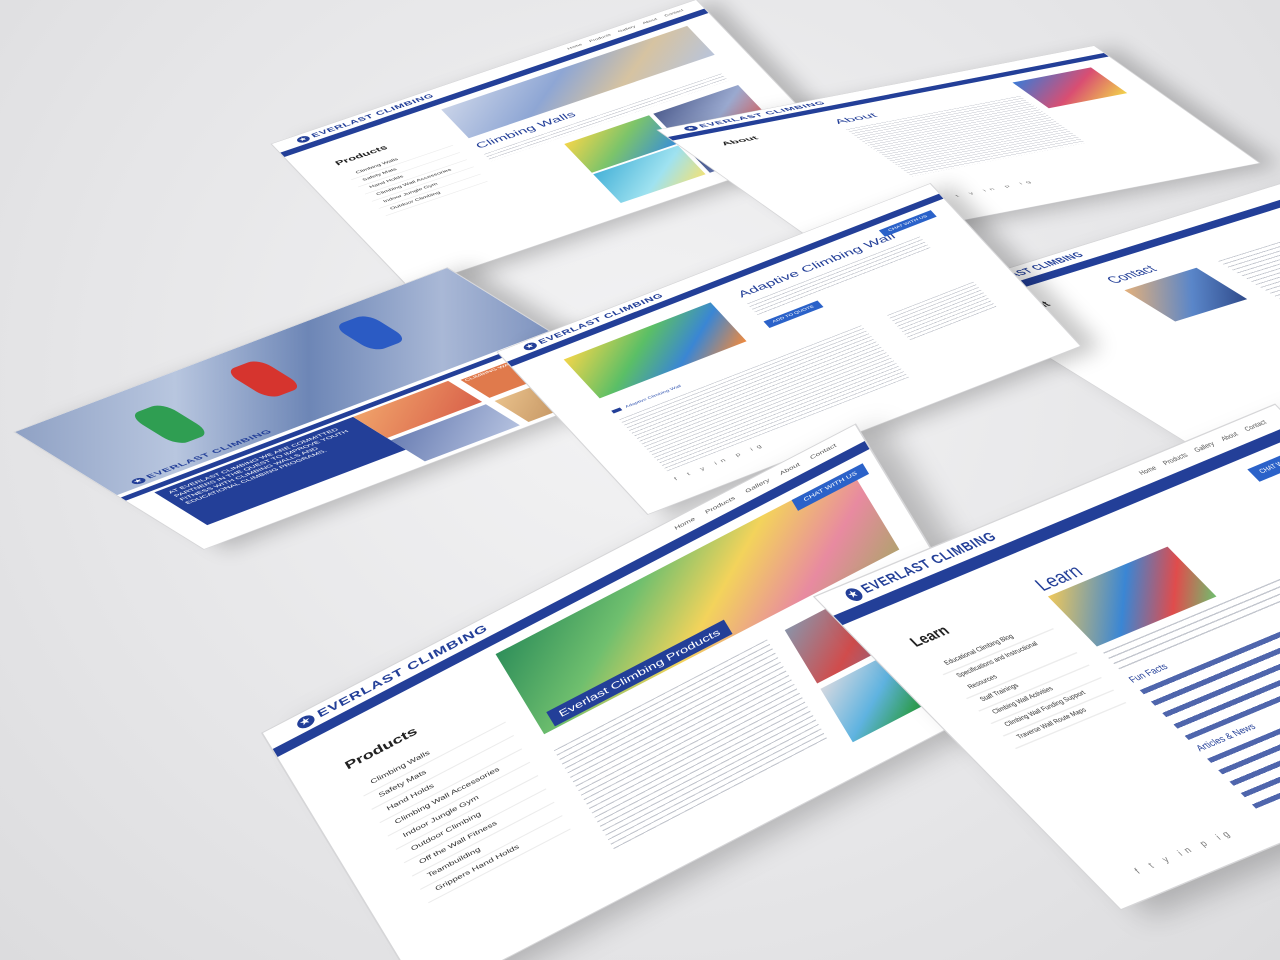 This screenshot has height=960, width=1280. What do you see at coordinates (942, 311) in the screenshot?
I see `sidebar-text` at bounding box center [942, 311].